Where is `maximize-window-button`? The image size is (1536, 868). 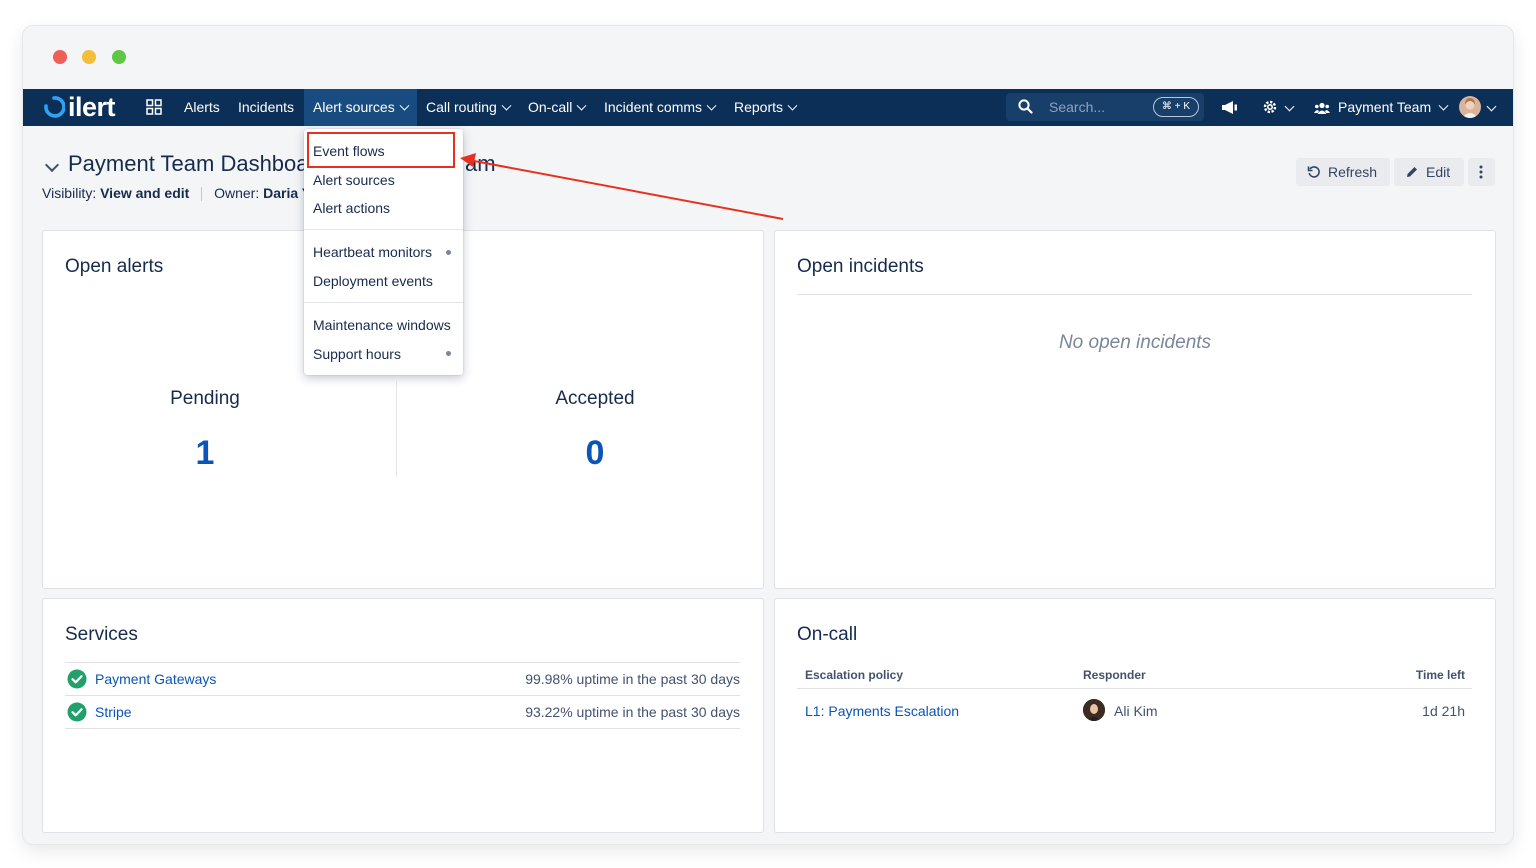
maximize-window-button is located at coordinates (119, 57).